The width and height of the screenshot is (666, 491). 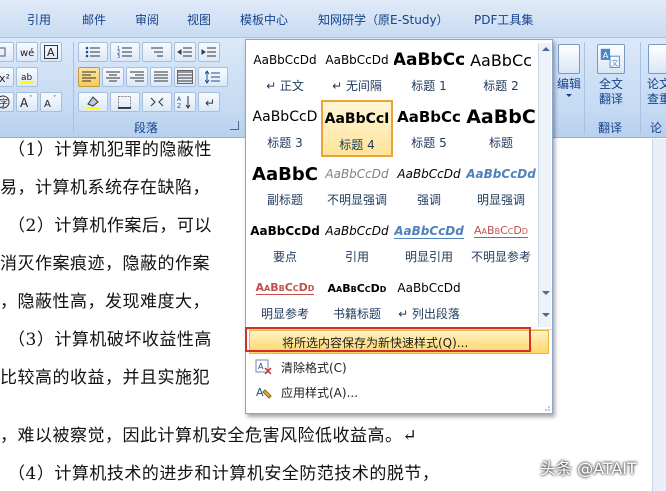 I want to click on justify-icon, so click(x=161, y=77).